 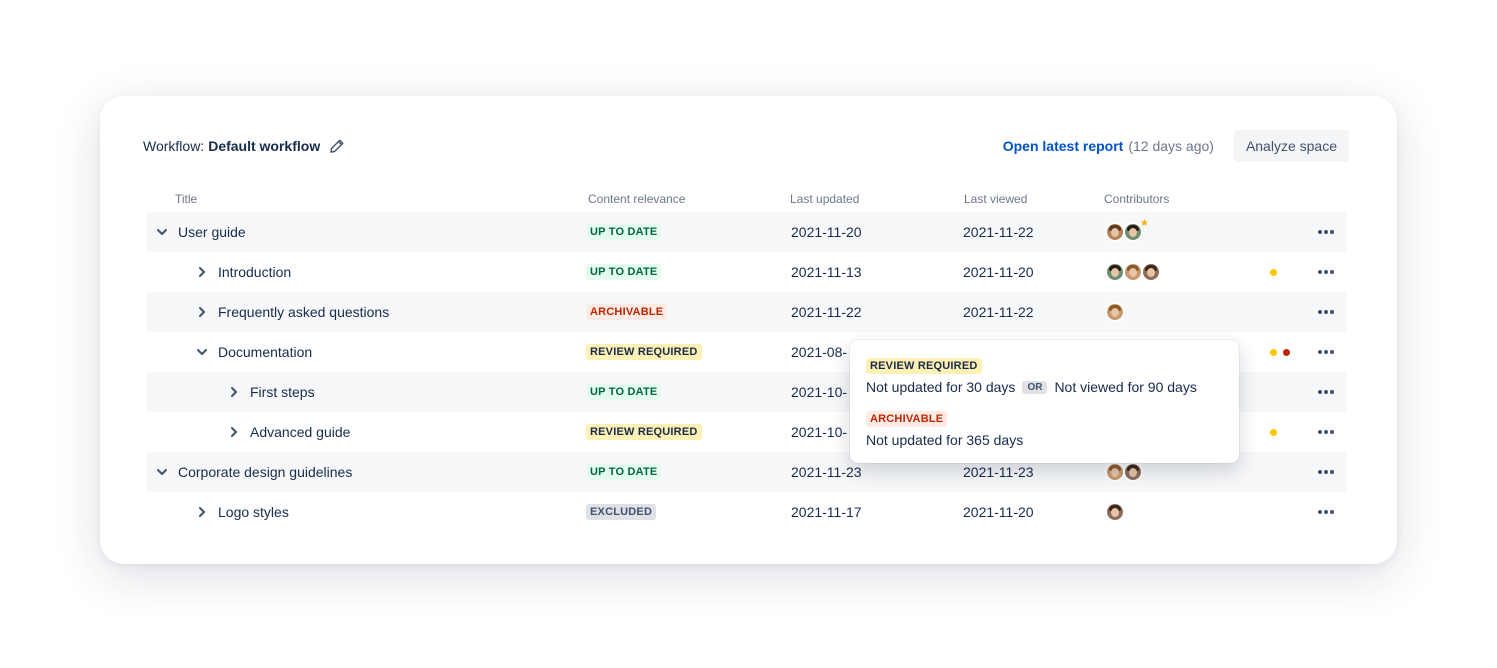 I want to click on title-cell: First steps, so click(x=270, y=392).